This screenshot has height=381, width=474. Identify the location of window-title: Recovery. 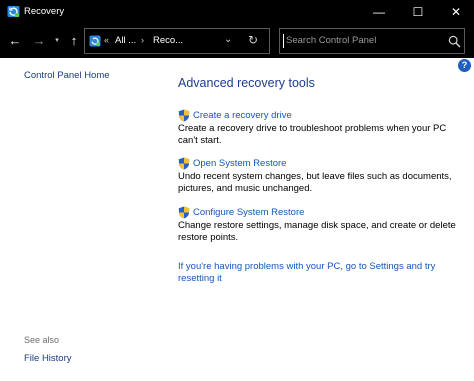
(44, 11).